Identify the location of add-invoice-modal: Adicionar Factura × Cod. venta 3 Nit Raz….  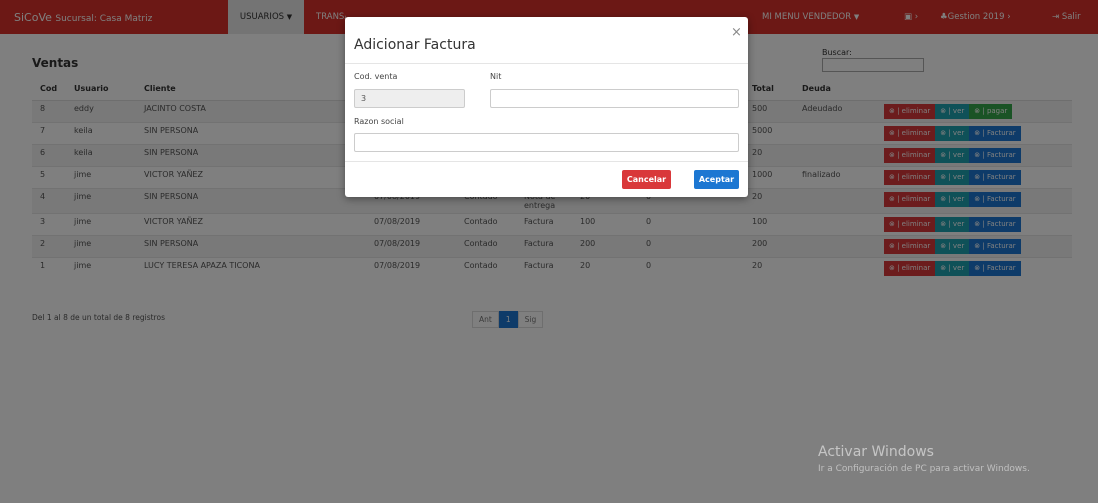
(546, 107).